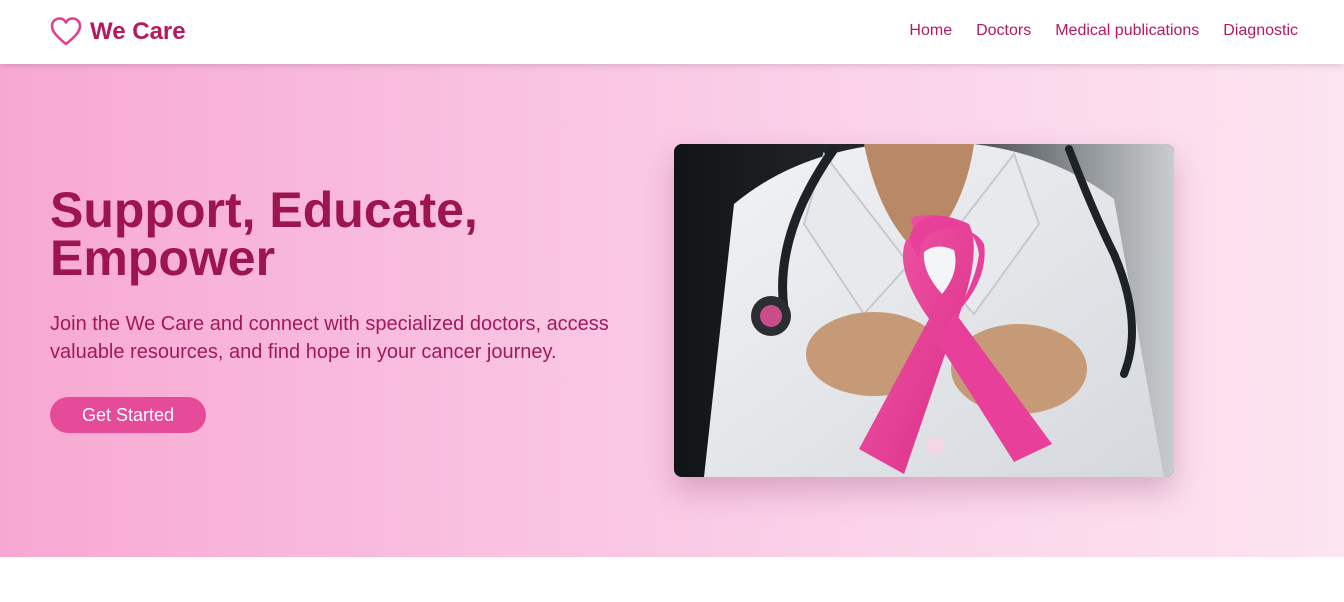 This screenshot has width=1344, height=602. I want to click on brand-name: We Care, so click(138, 31).